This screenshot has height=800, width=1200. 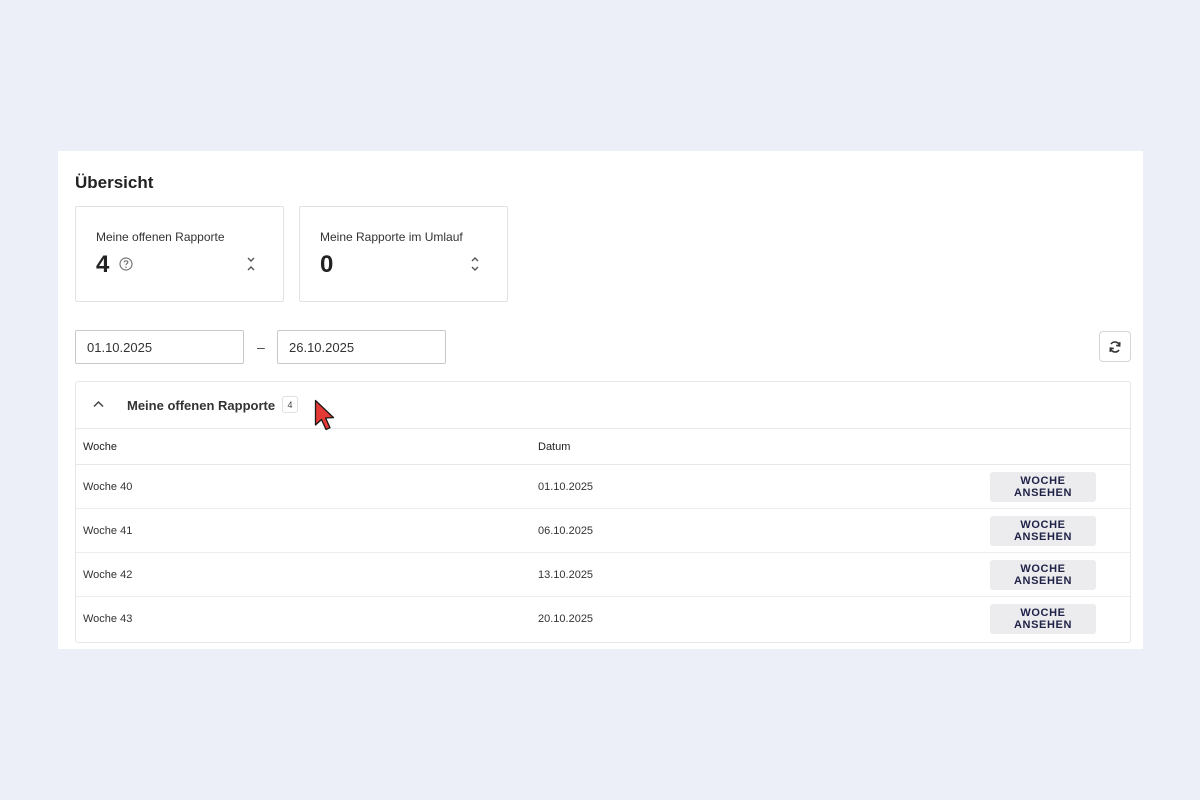 What do you see at coordinates (159, 347) in the screenshot?
I see `date-from-input` at bounding box center [159, 347].